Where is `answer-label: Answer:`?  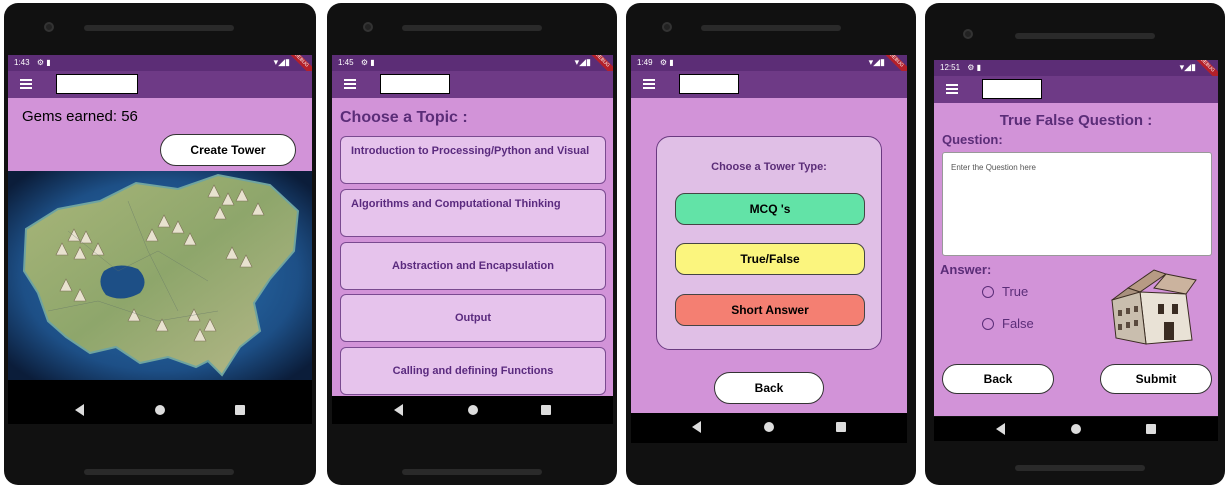 answer-label: Answer: is located at coordinates (966, 269).